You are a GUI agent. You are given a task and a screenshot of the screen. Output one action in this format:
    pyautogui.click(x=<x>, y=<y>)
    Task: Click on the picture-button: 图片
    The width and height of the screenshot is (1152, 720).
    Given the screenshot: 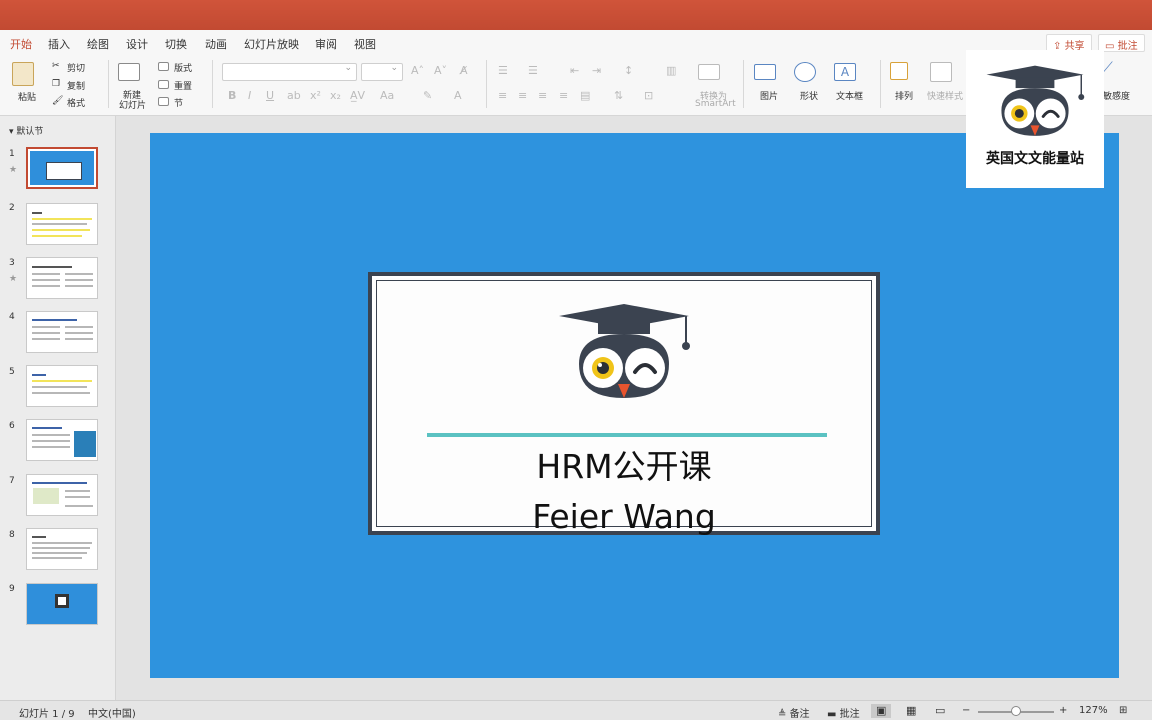 What is the action you would take?
    pyautogui.click(x=769, y=95)
    